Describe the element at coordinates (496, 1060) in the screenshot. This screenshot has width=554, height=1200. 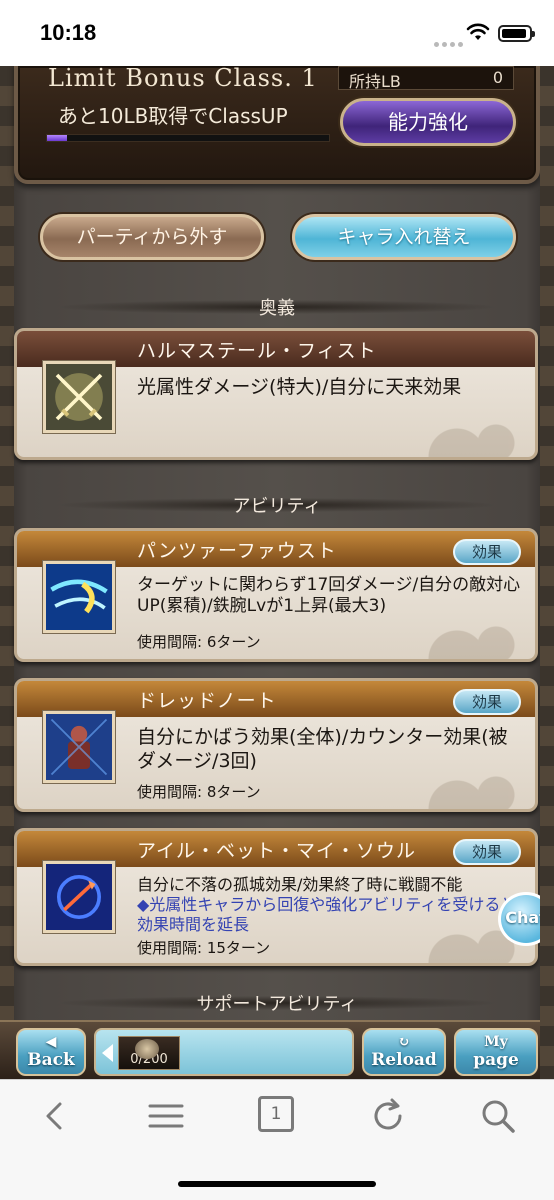
I see `mypage-label-bottom: page` at that location.